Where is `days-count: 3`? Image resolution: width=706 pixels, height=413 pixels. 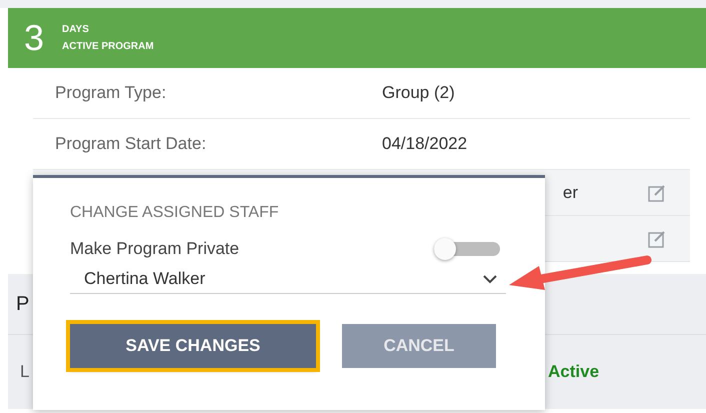 days-count: 3 is located at coordinates (34, 38).